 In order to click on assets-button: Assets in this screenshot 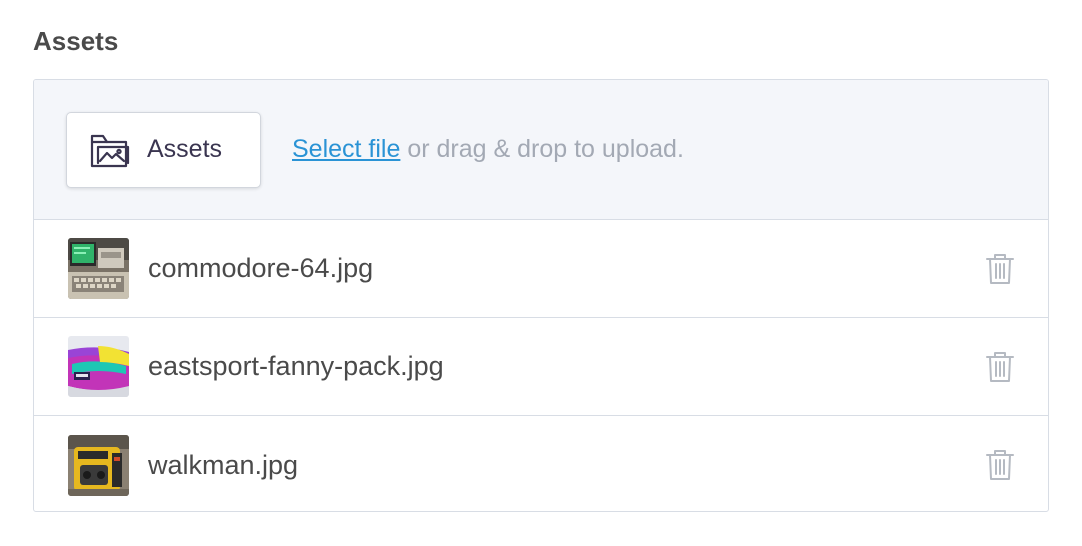, I will do `click(163, 149)`.